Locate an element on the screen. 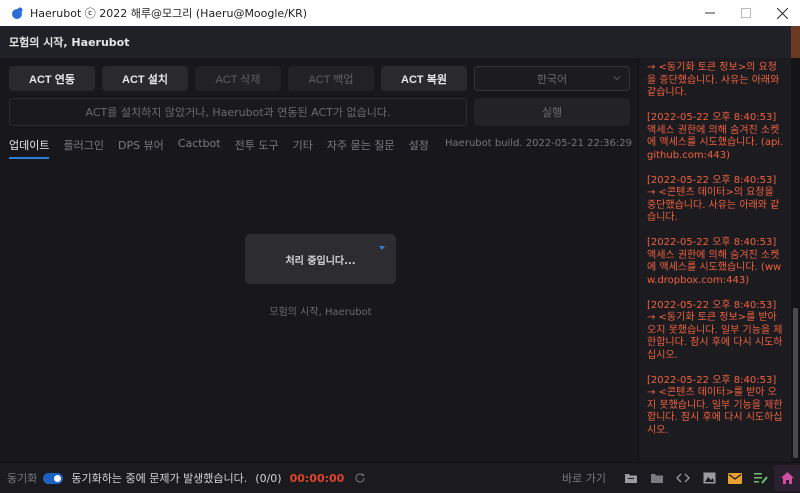 This screenshot has height=493, width=800. folder-open-icon is located at coordinates (631, 478).